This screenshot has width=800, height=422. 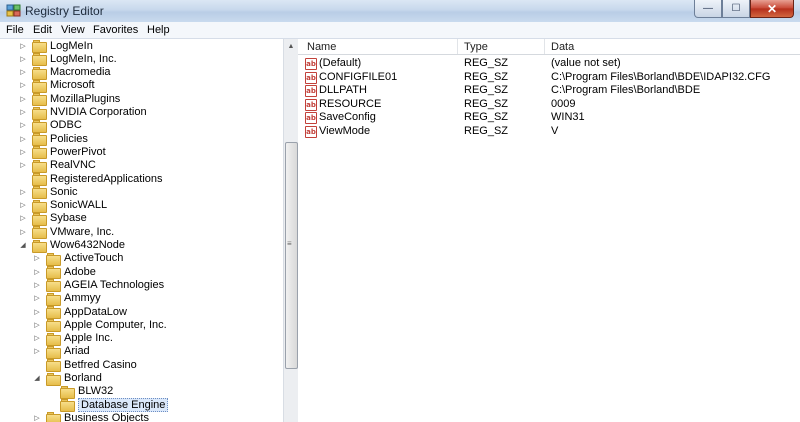 What do you see at coordinates (69, 99) in the screenshot?
I see `tree-item: ▷ MozillaPlugins` at bounding box center [69, 99].